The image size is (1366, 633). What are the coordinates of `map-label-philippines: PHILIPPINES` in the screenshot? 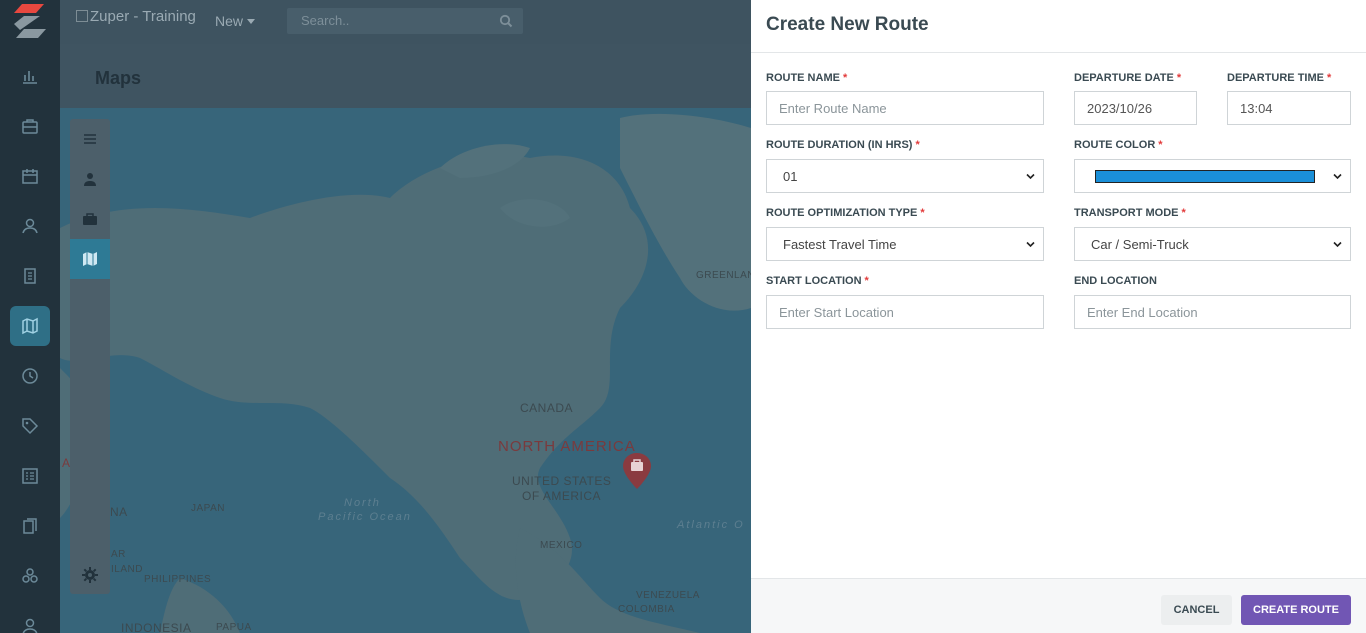 It's located at (178, 579).